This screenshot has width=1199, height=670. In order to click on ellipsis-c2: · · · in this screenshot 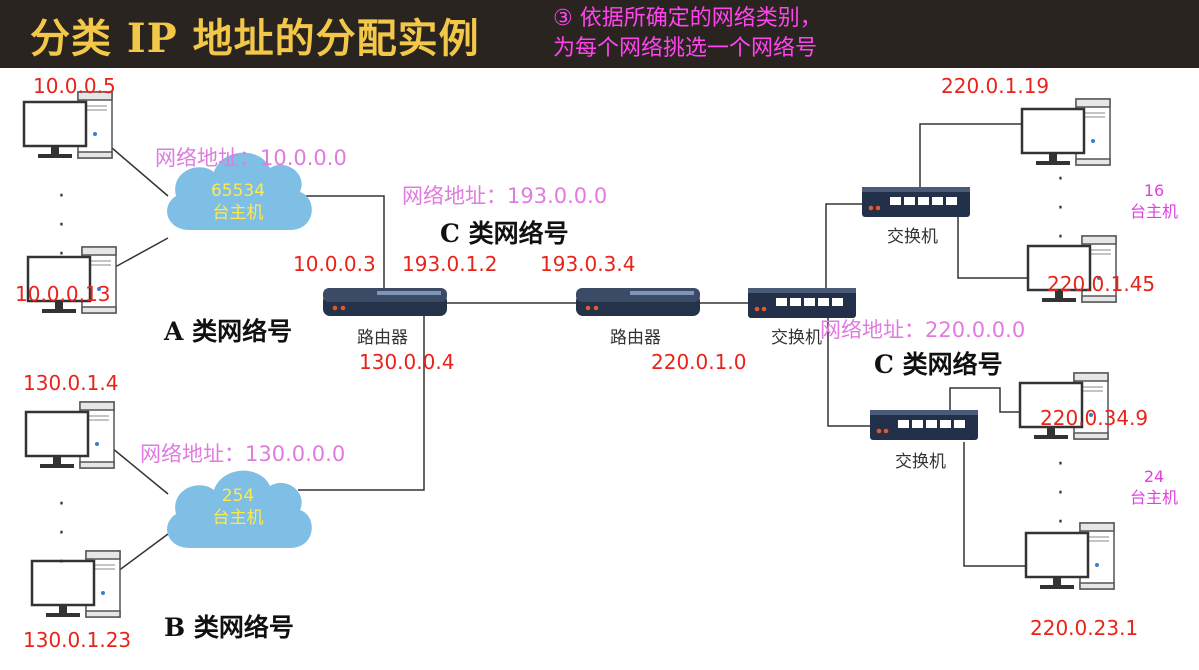, I will do `click(1060, 493)`.